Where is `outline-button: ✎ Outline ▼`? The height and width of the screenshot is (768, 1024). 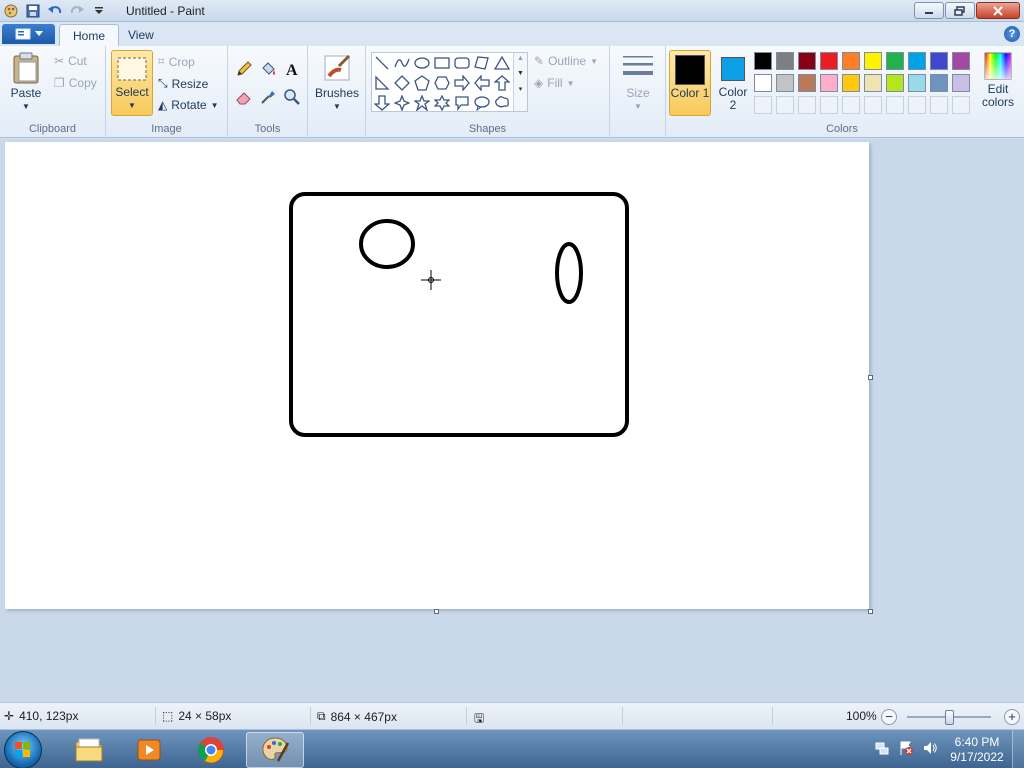
outline-button: ✎ Outline ▼ is located at coordinates (566, 61).